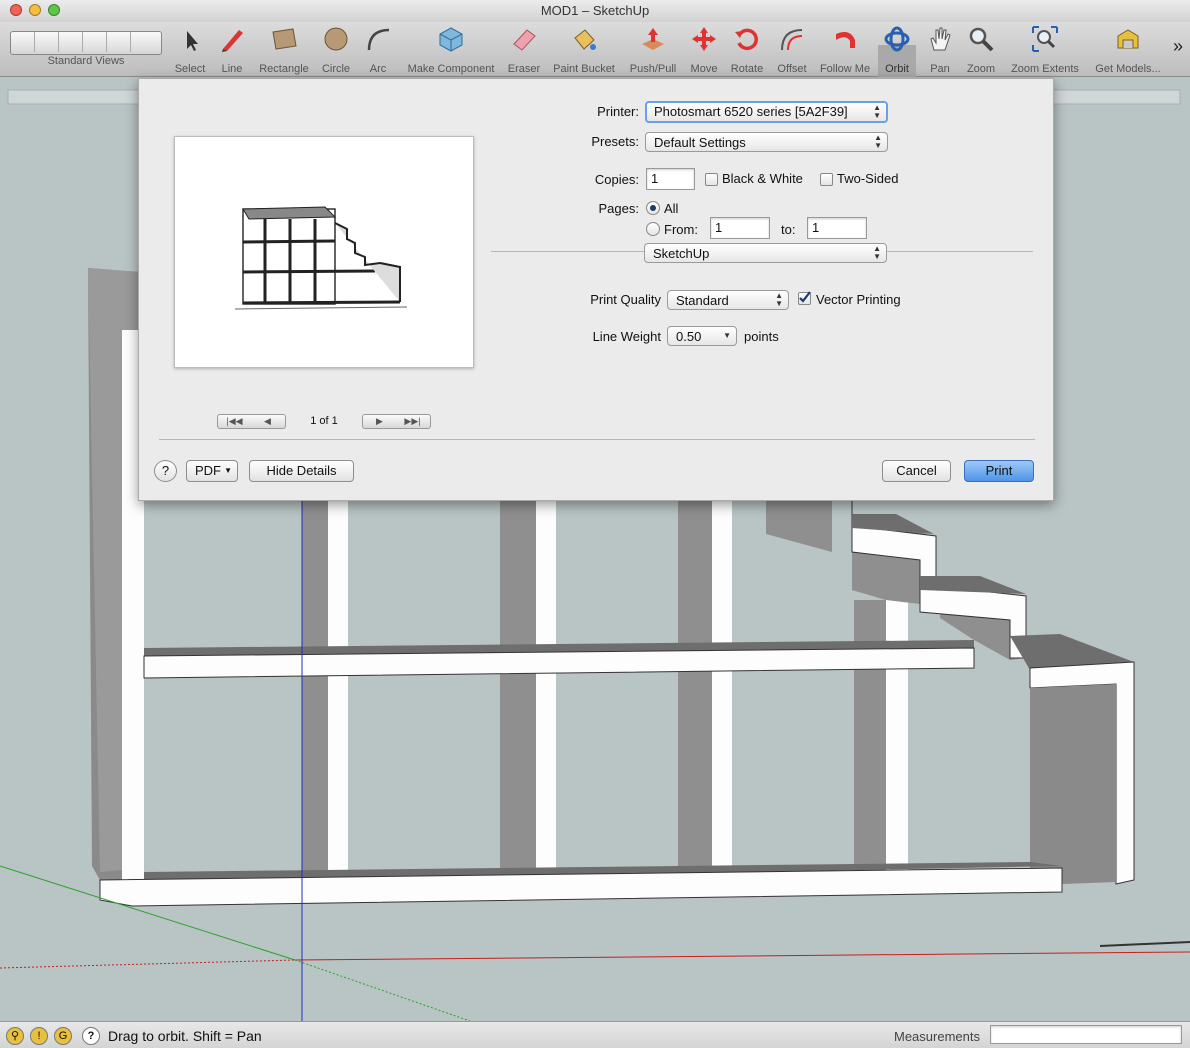 The image size is (1190, 1048). What do you see at coordinates (284, 39) in the screenshot?
I see `rectangle-icon` at bounding box center [284, 39].